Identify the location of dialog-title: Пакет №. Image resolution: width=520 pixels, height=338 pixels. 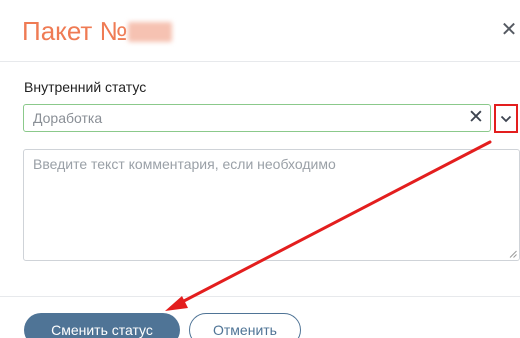
(97, 31).